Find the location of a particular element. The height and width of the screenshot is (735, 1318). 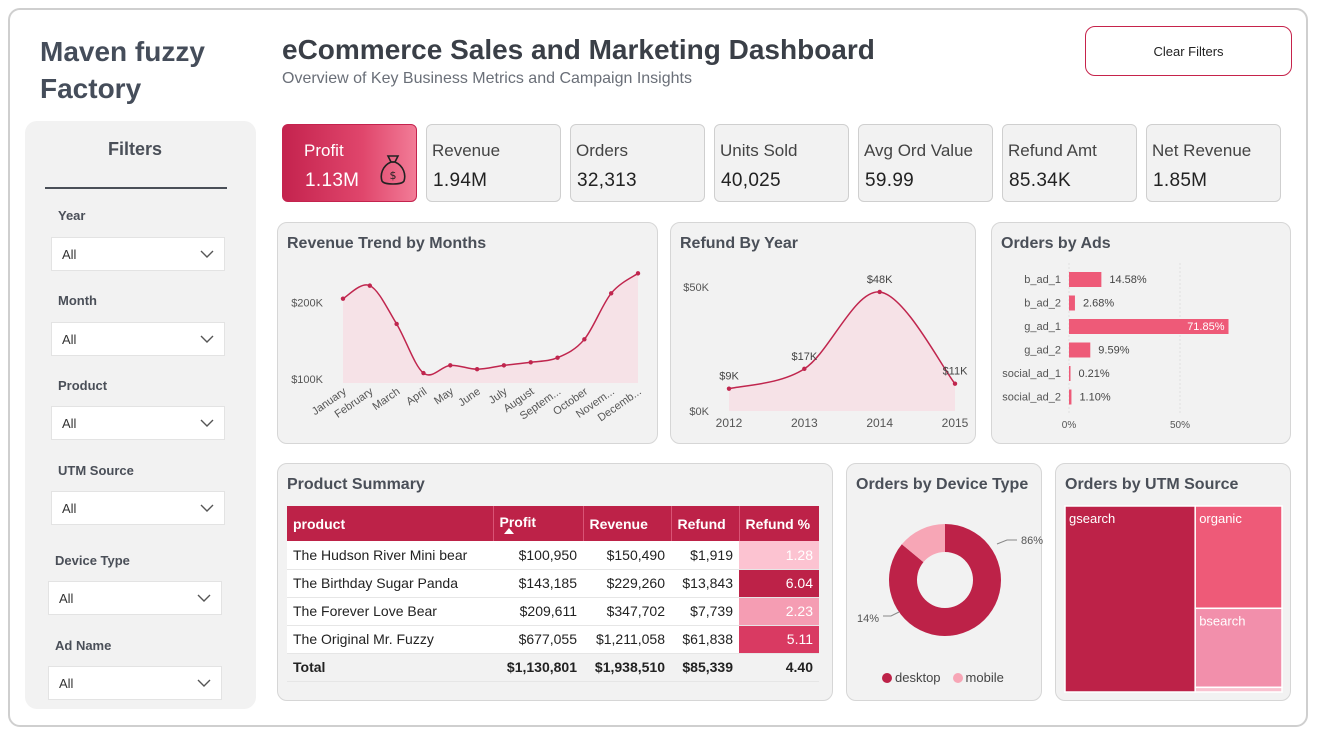

x-tick-label: 0% is located at coordinates (1069, 425).